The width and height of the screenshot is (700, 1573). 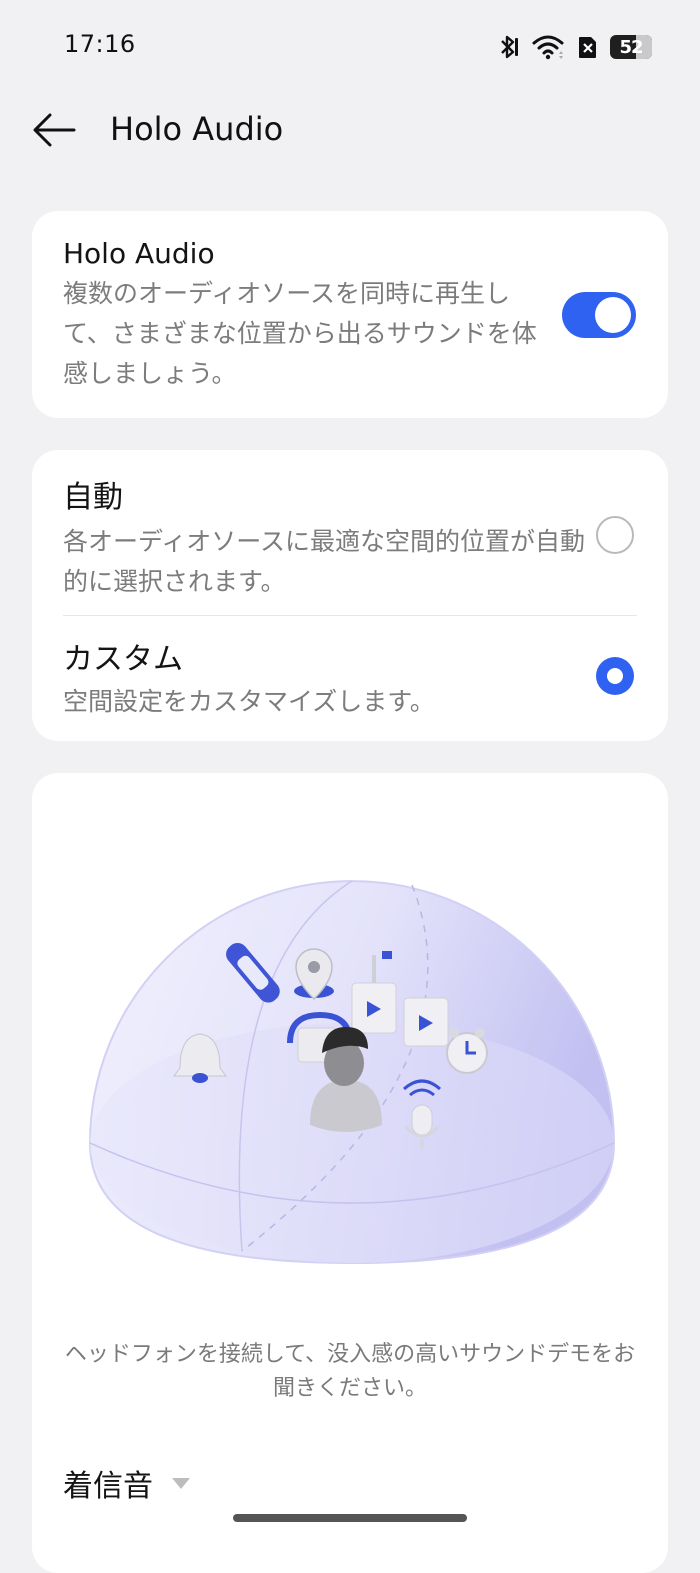 I want to click on option-auto-title: 自動, so click(x=93, y=497).